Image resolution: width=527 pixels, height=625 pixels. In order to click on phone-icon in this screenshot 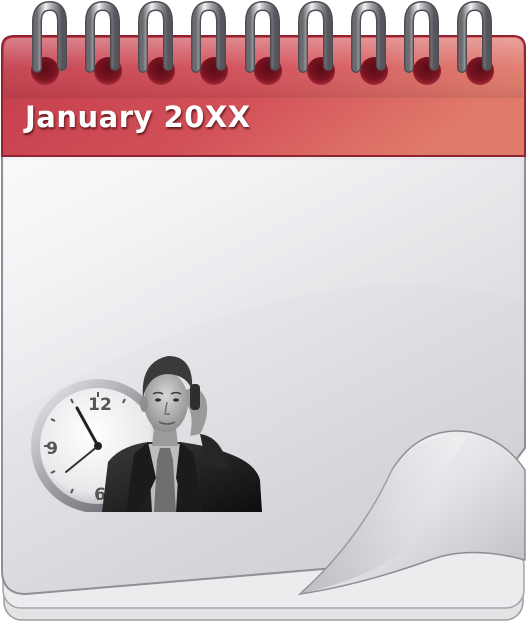, I will do `click(195, 397)`.